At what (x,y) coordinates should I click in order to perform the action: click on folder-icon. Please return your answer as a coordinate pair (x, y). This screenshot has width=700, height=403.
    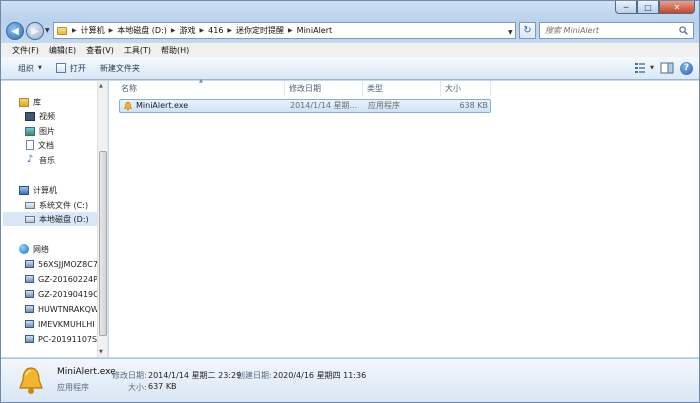
    Looking at the image, I should click on (62, 30).